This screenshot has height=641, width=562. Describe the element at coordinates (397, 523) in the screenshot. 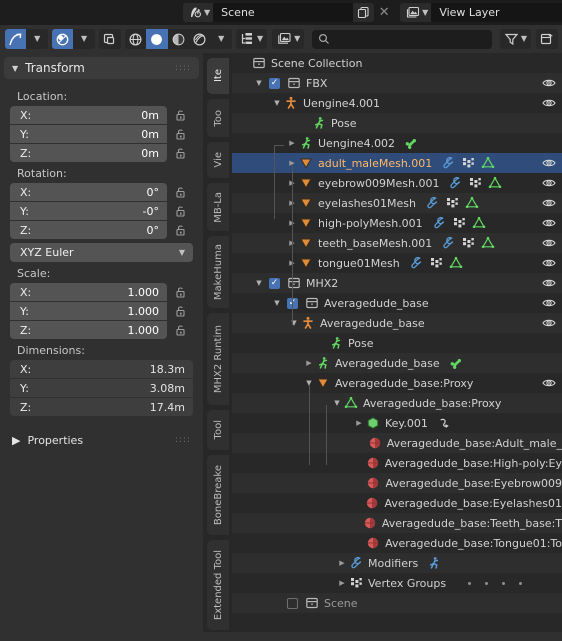

I see `outliner-row: Averagedude_base:Teeth_base:T` at that location.